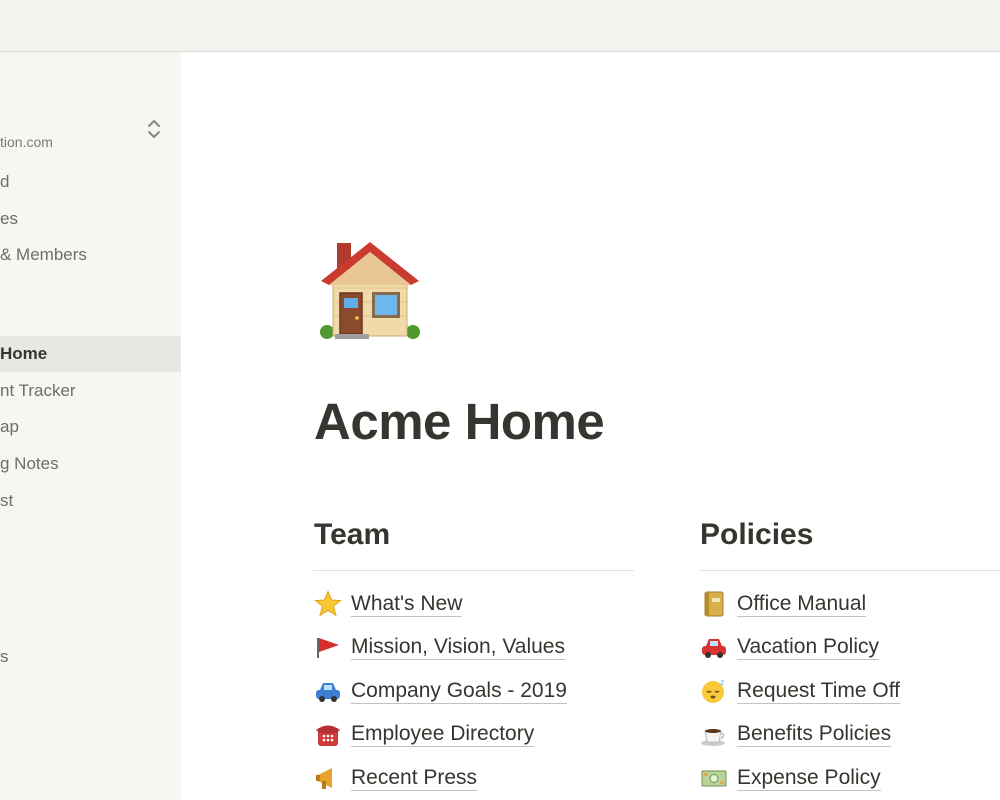 This screenshot has width=1000, height=800. I want to click on sidebar-item-meeting-notes: g Notes, so click(90, 464).